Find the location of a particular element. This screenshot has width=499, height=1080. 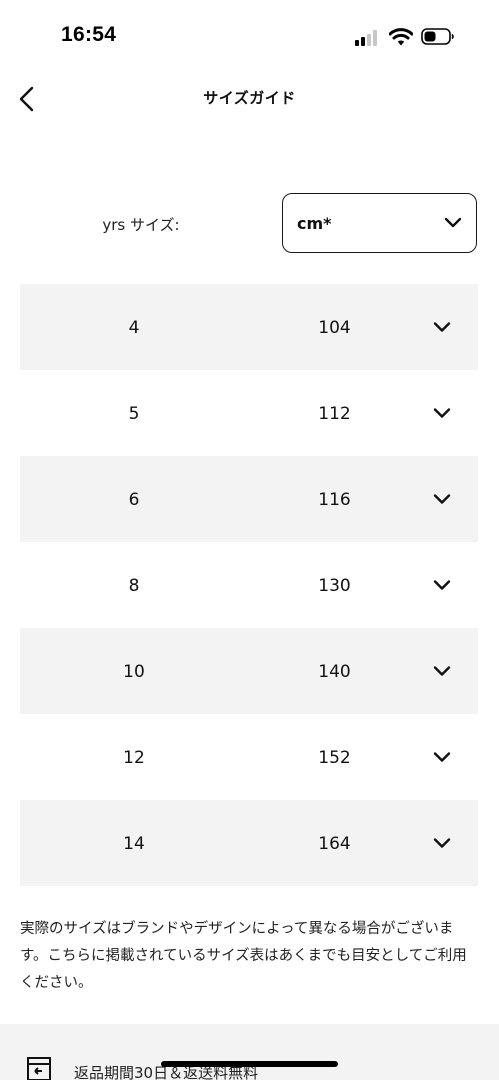

size-type-label: yrs サイズ: is located at coordinates (141, 225).